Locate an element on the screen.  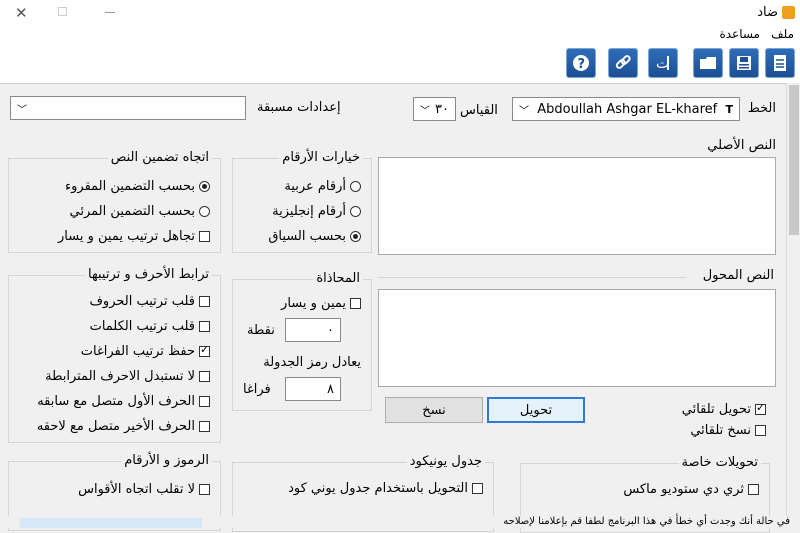
convert-button: تحويل is located at coordinates (536, 410).